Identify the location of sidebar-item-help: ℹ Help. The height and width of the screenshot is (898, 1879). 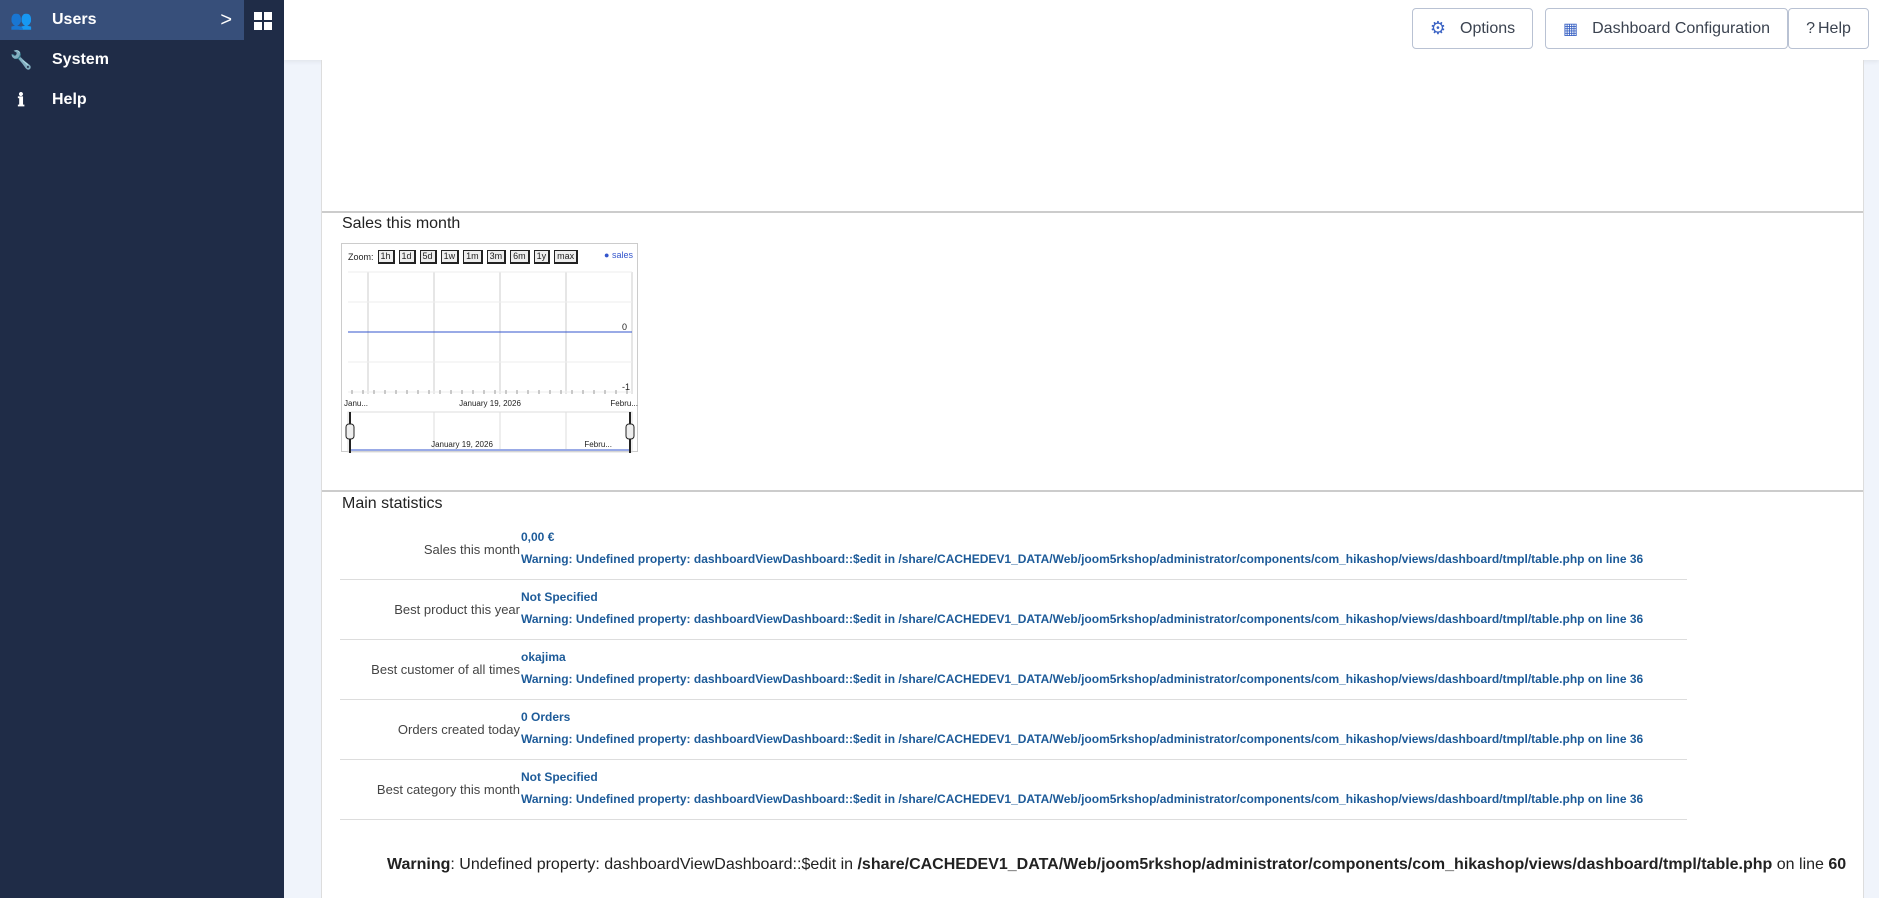
(142, 100).